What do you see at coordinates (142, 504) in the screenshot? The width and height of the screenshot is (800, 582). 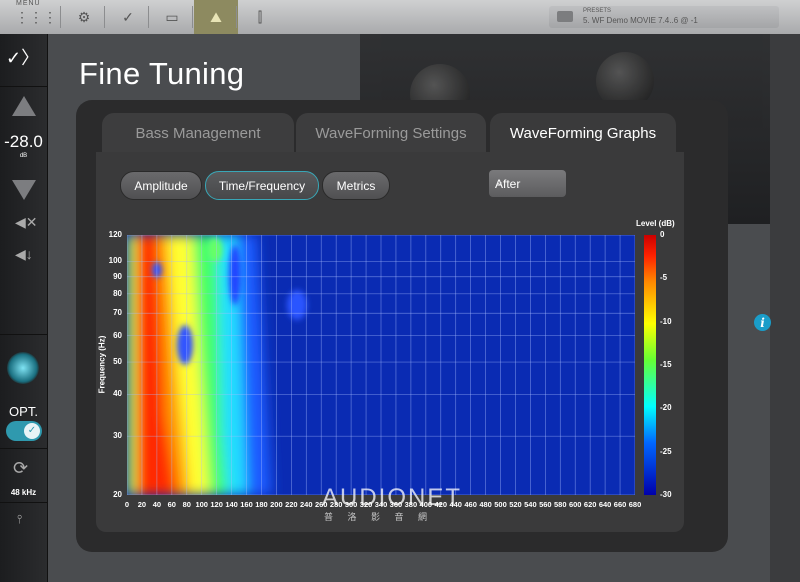 I see `x-tick-label: 20` at bounding box center [142, 504].